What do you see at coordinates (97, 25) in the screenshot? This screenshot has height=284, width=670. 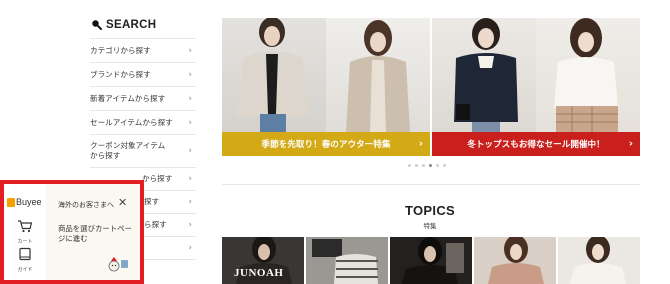 I see `search-icon` at bounding box center [97, 25].